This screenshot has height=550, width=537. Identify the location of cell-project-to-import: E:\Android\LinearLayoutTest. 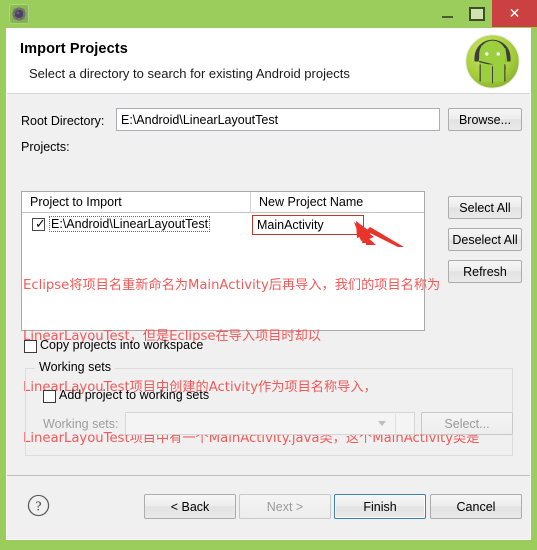
(129, 224).